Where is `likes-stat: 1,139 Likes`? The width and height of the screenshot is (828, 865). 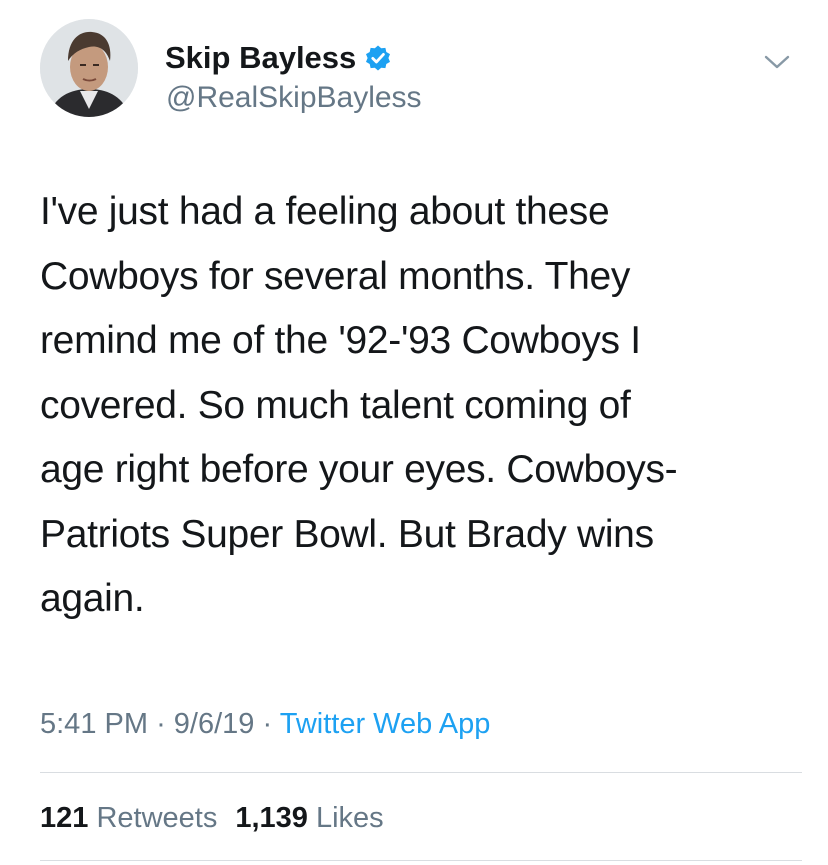 likes-stat: 1,139 Likes is located at coordinates (309, 818).